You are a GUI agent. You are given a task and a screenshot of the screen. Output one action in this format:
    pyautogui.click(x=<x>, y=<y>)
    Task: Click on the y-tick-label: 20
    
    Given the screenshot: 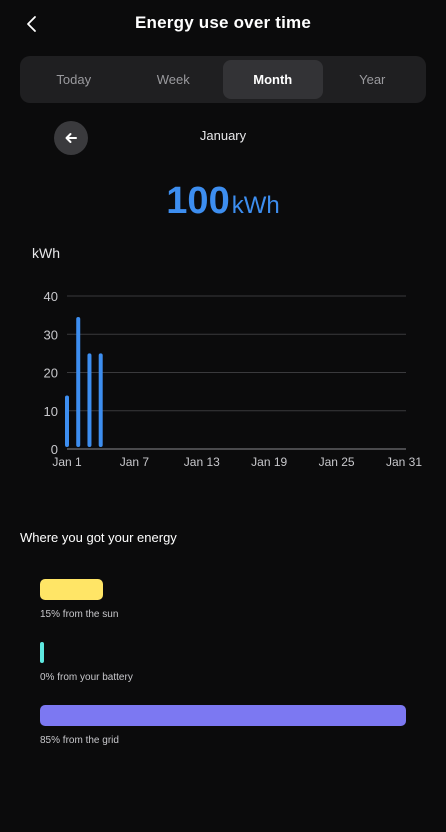 What is the action you would take?
    pyautogui.click(x=51, y=373)
    